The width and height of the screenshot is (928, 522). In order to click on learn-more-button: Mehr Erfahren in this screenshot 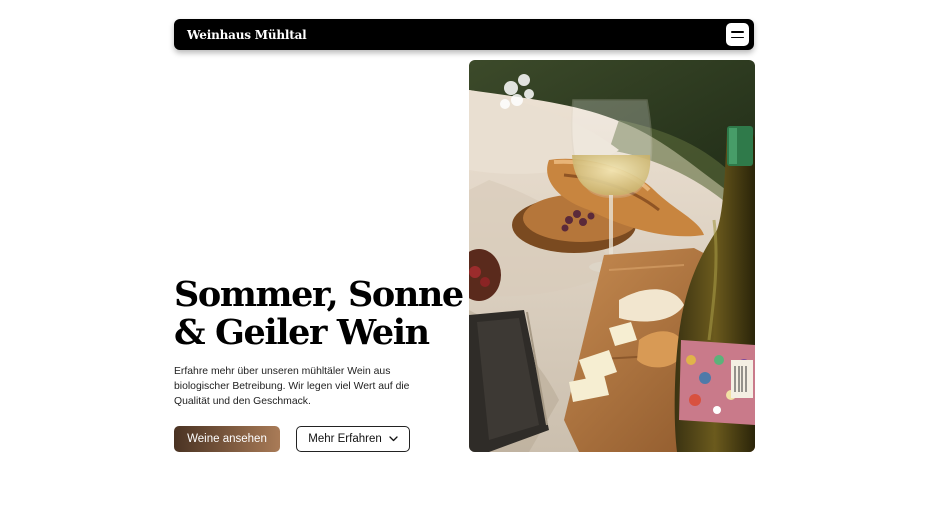, I will do `click(353, 439)`.